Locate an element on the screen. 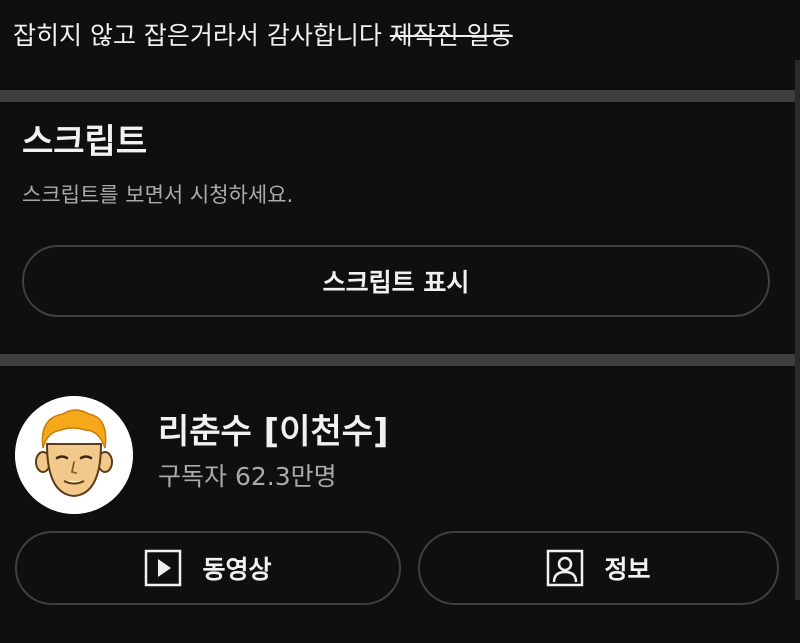  comment-text-struck: 제작진 일동 is located at coordinates (451, 35).